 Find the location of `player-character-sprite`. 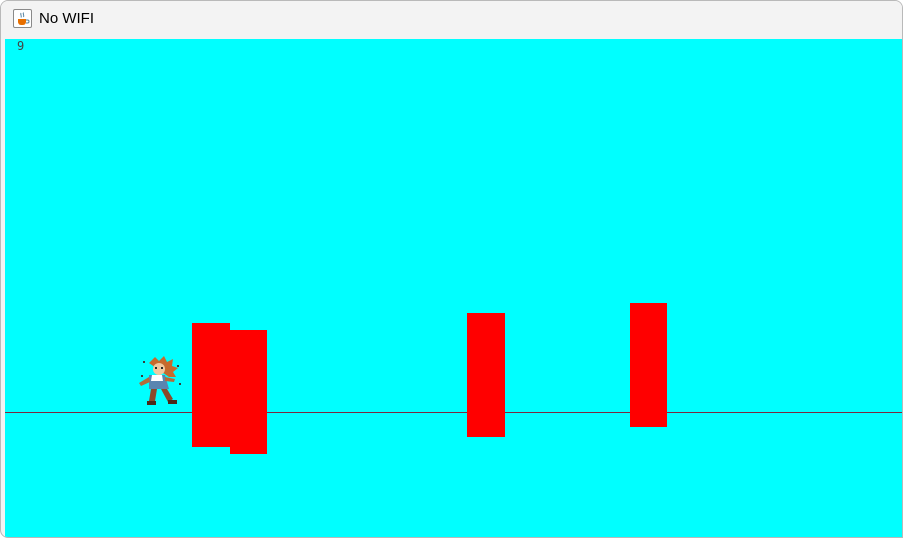

player-character-sprite is located at coordinates (161, 381).